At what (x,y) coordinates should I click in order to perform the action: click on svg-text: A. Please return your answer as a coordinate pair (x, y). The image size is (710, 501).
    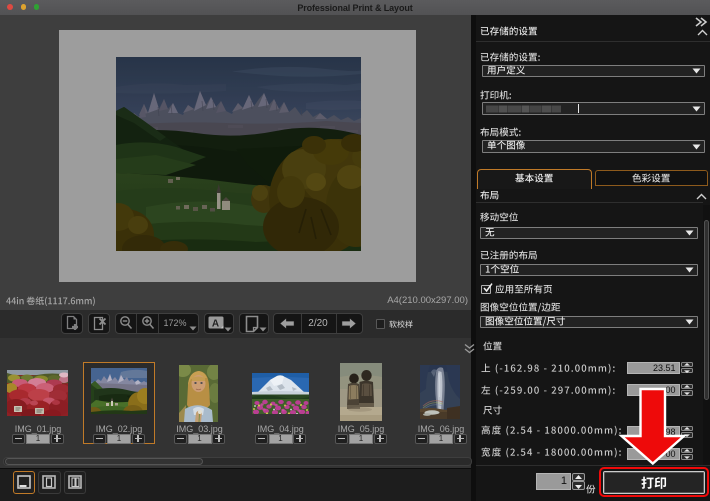
    Looking at the image, I should click on (215, 324).